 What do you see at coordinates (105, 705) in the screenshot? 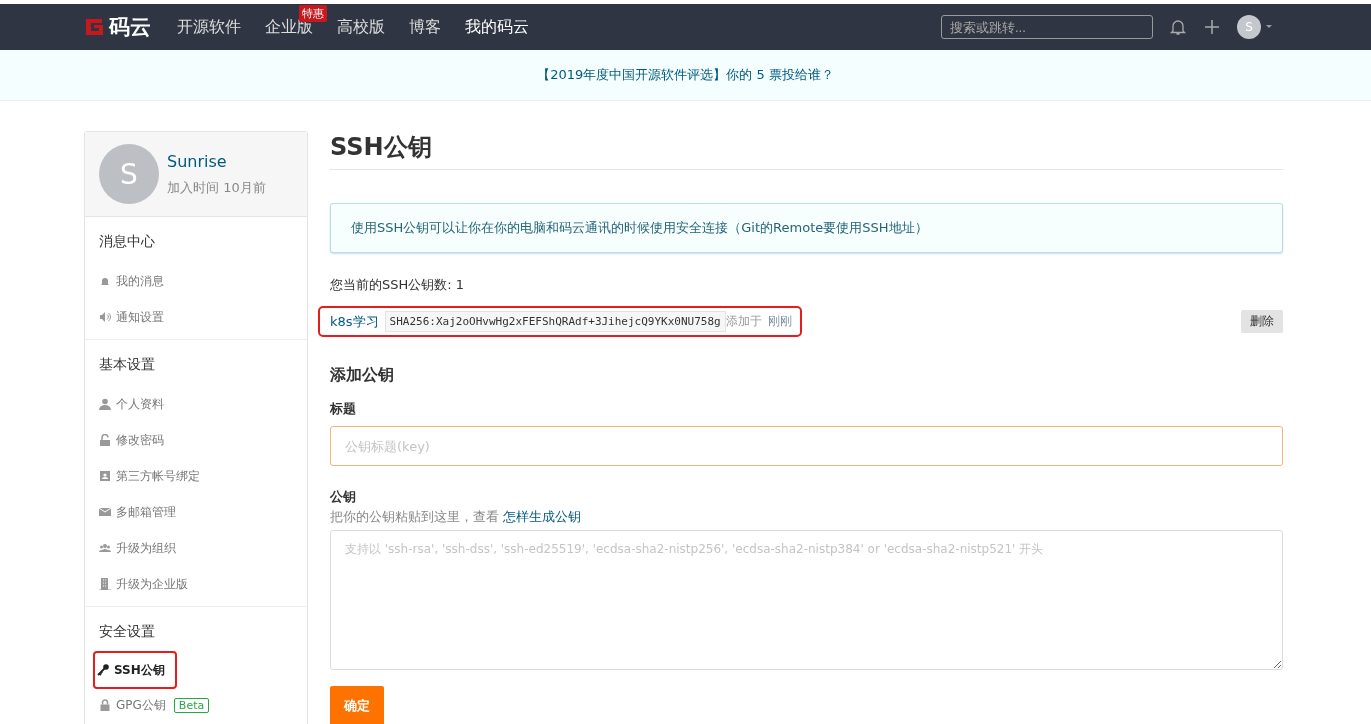
I see `lock-icon` at bounding box center [105, 705].